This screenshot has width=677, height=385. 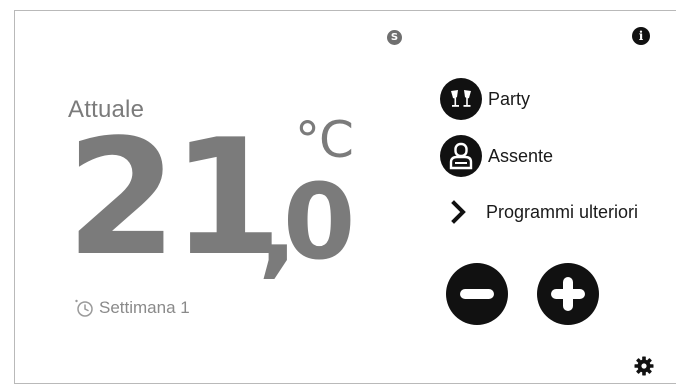 What do you see at coordinates (509, 98) in the screenshot?
I see `party-label: Party` at bounding box center [509, 98].